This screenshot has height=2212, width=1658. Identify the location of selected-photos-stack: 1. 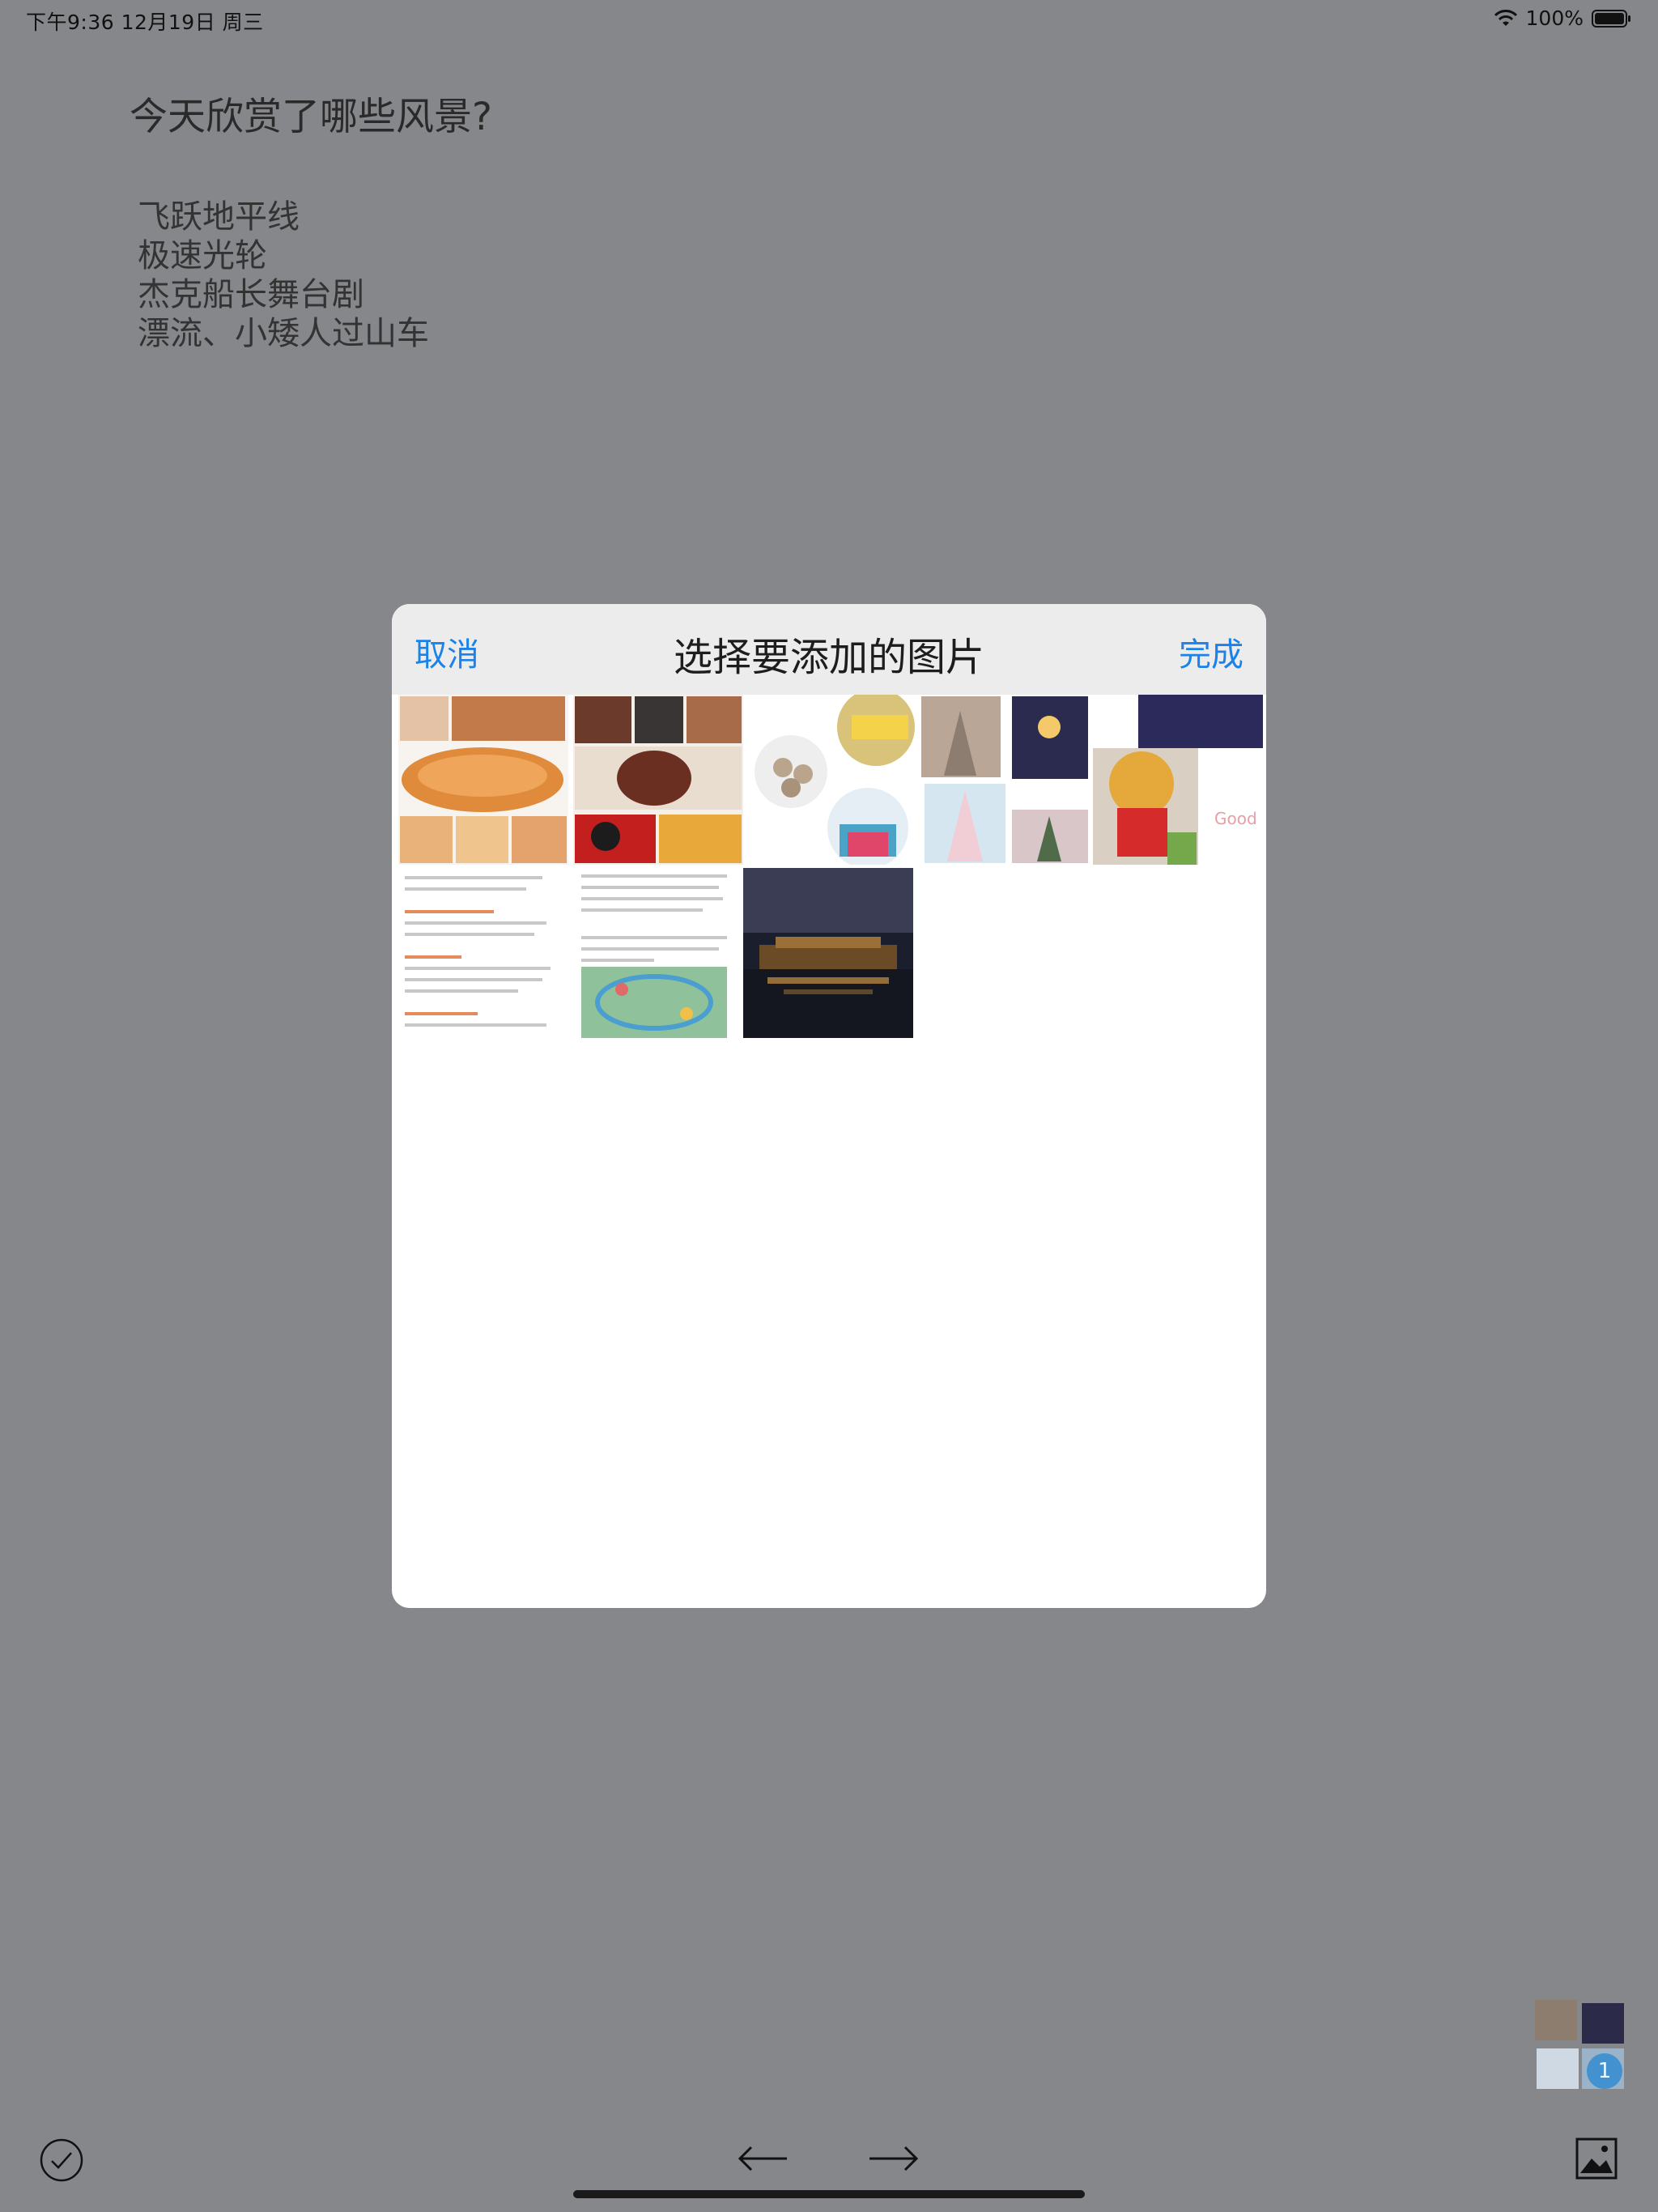
(1580, 2046).